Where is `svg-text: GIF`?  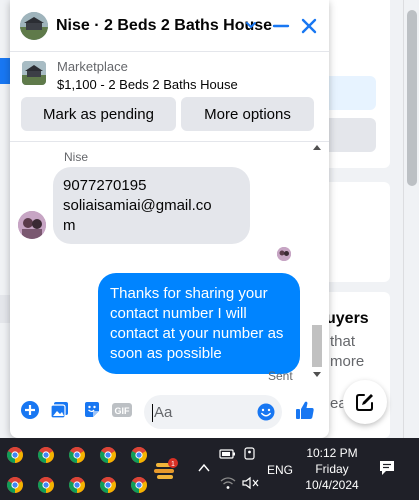 svg-text: GIF is located at coordinates (123, 411).